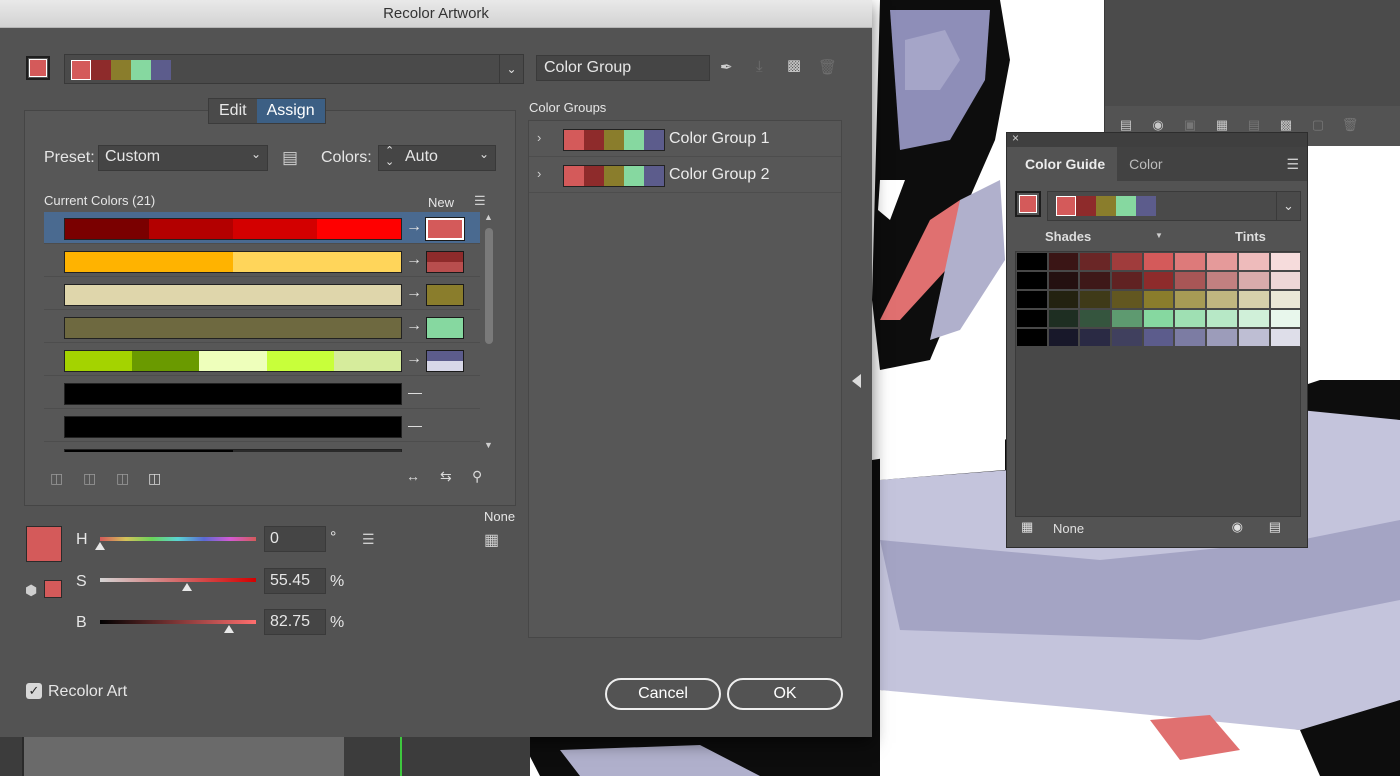 The height and width of the screenshot is (776, 1400). What do you see at coordinates (295, 581) in the screenshot?
I see `saturation-input: 55.45` at bounding box center [295, 581].